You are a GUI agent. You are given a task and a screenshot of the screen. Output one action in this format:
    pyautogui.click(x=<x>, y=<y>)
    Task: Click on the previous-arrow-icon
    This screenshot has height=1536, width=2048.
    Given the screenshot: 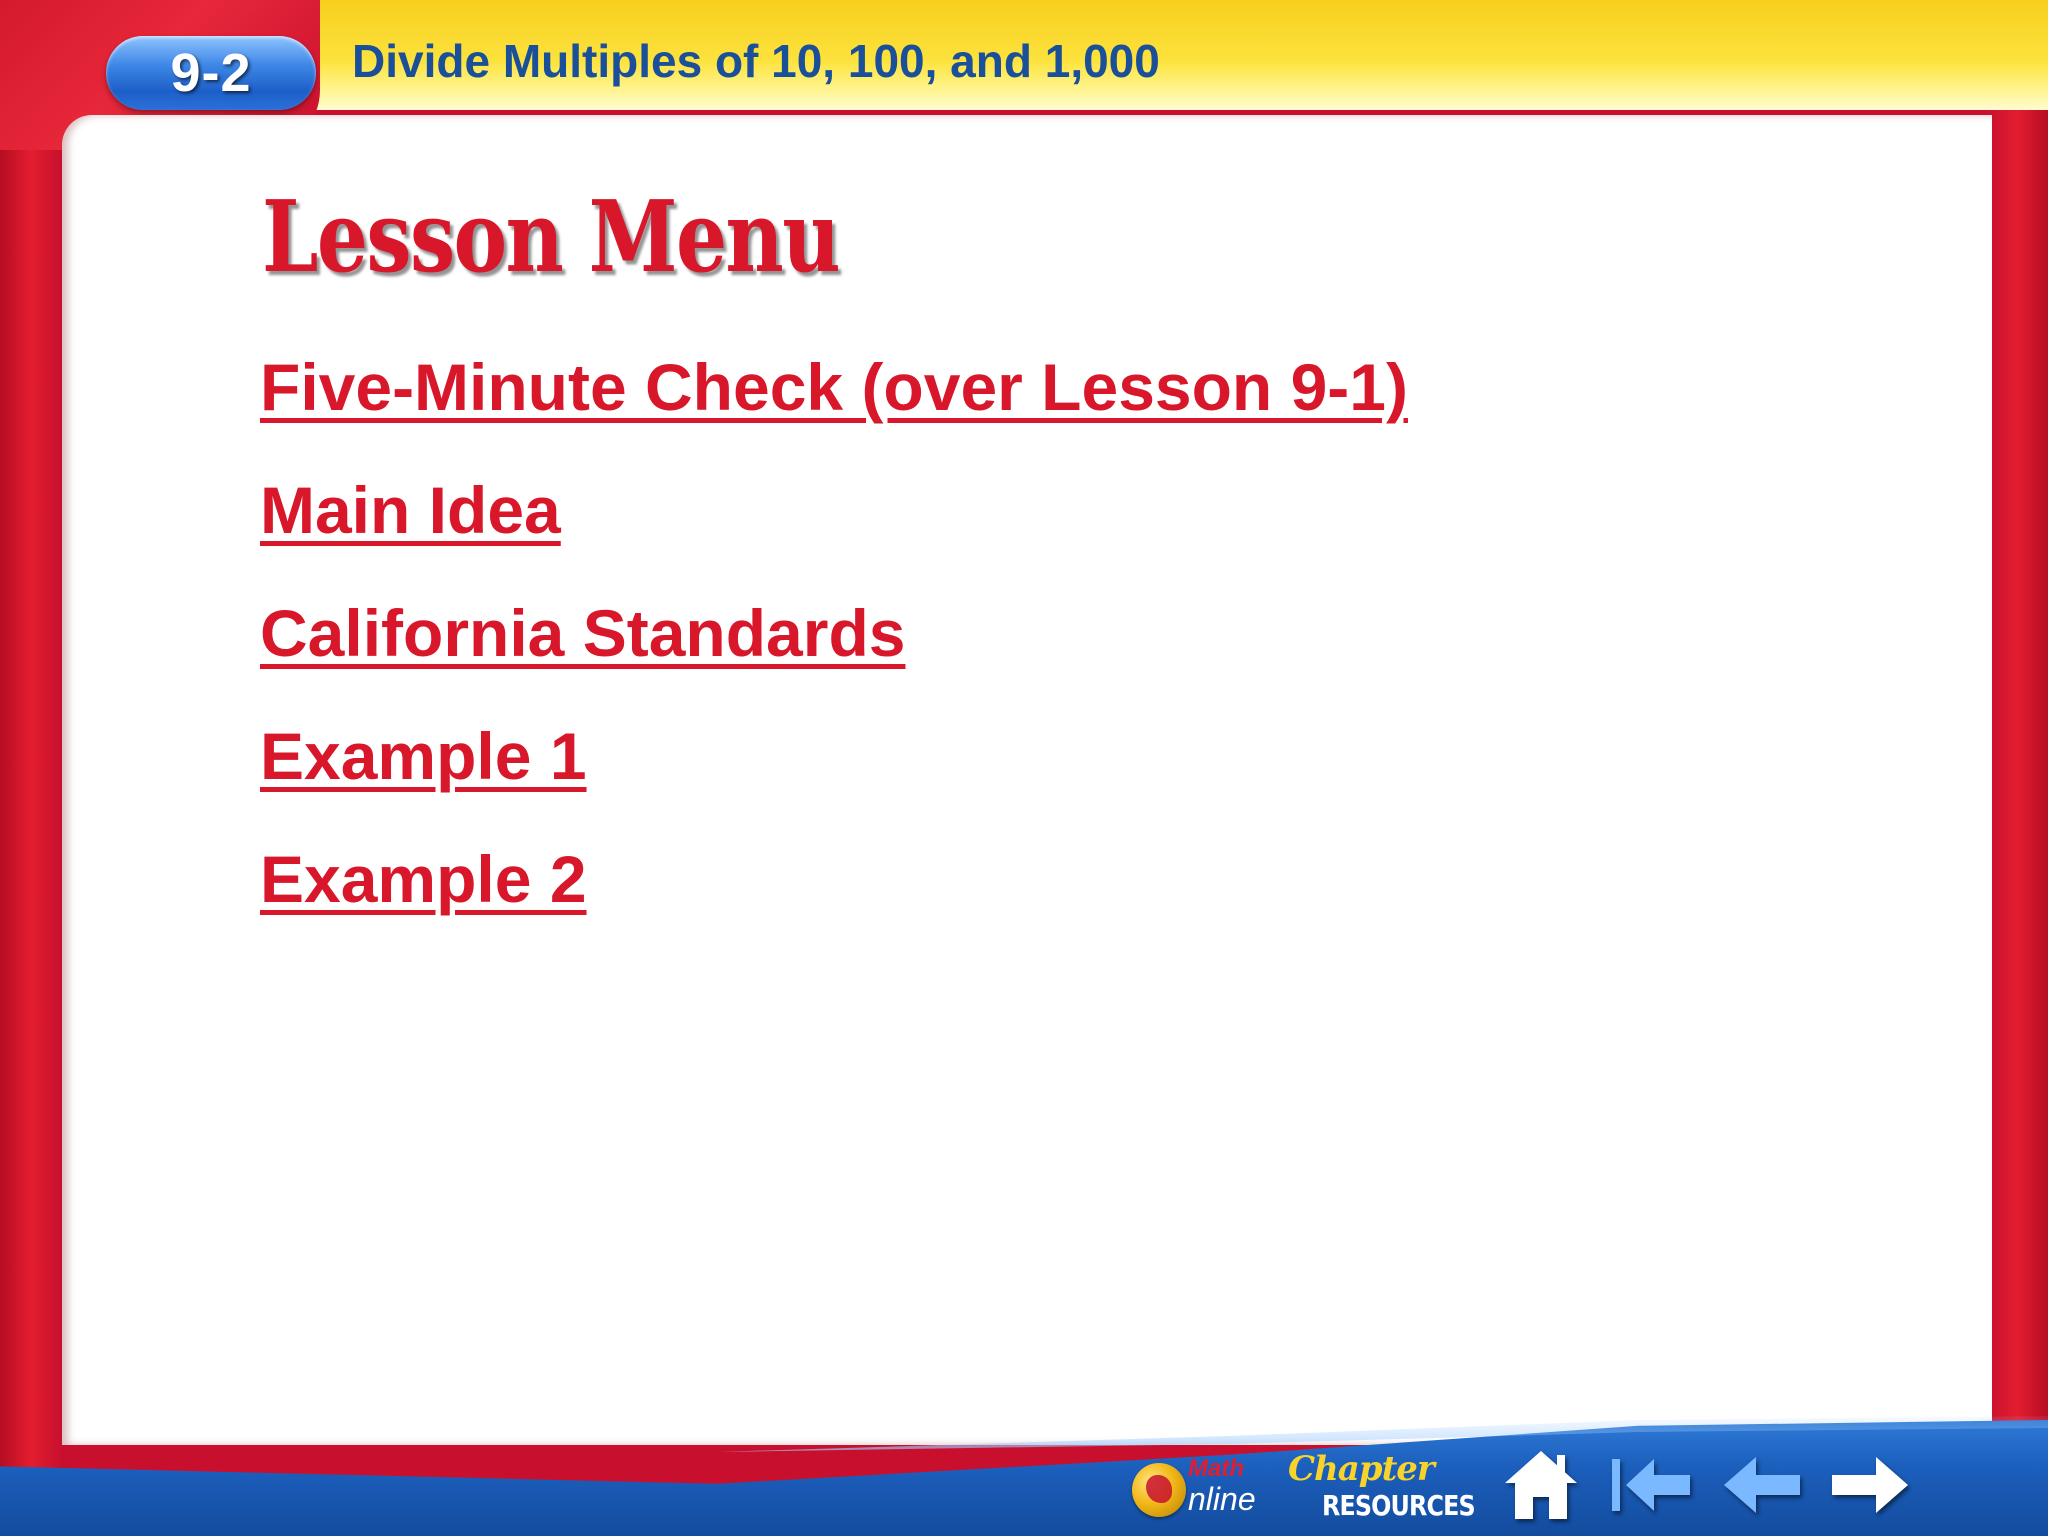 What is the action you would take?
    pyautogui.click(x=1762, y=1485)
    